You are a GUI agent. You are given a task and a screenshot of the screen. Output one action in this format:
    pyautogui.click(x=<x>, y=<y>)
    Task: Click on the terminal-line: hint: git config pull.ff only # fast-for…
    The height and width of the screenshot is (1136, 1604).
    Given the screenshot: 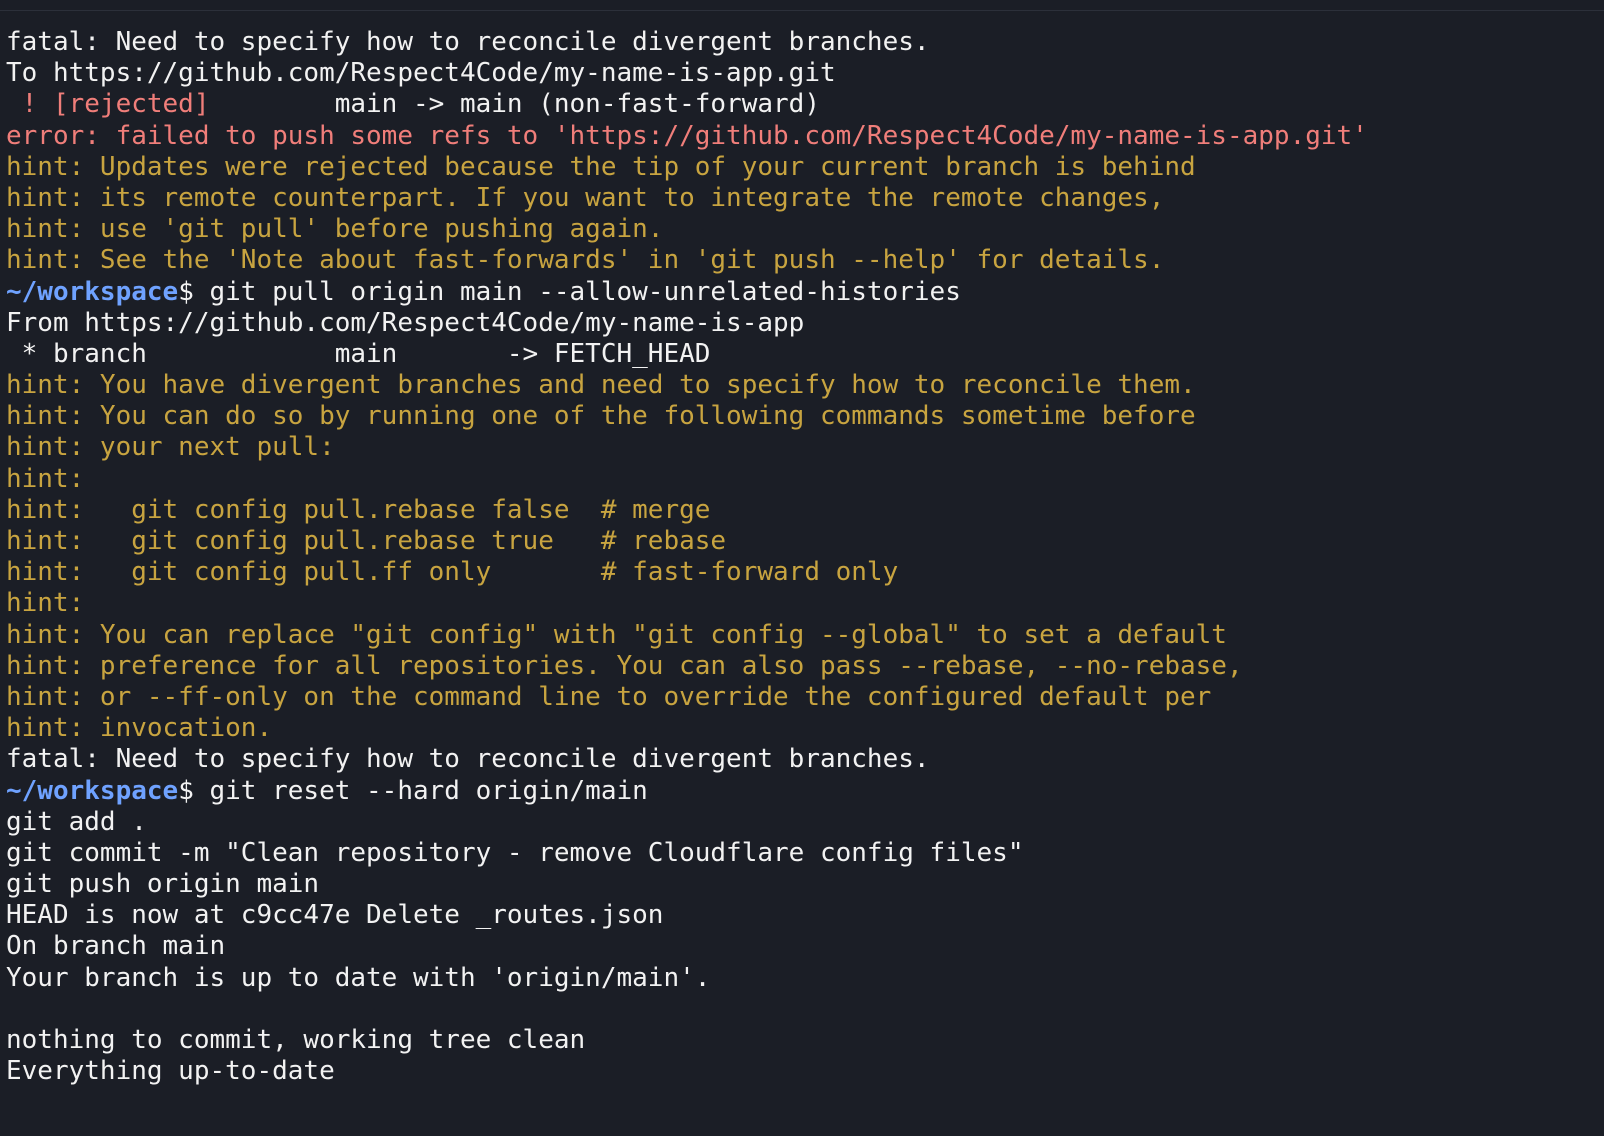 What is the action you would take?
    pyautogui.click(x=687, y=572)
    